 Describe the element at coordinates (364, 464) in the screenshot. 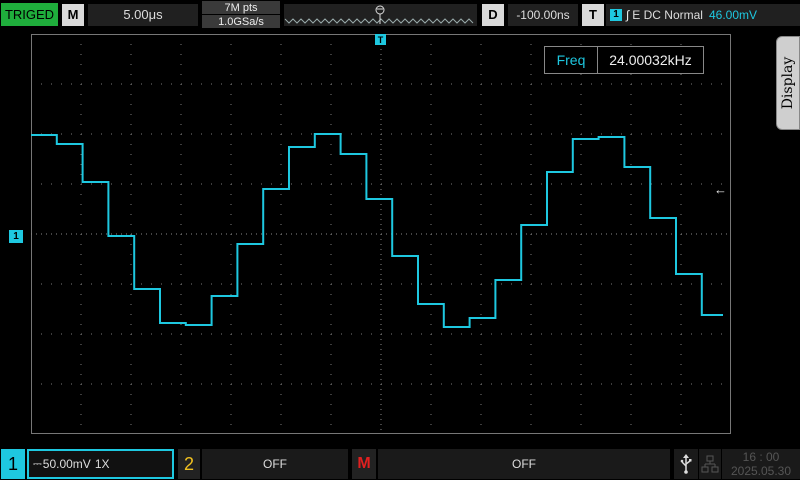

I see `math-button: M` at that location.